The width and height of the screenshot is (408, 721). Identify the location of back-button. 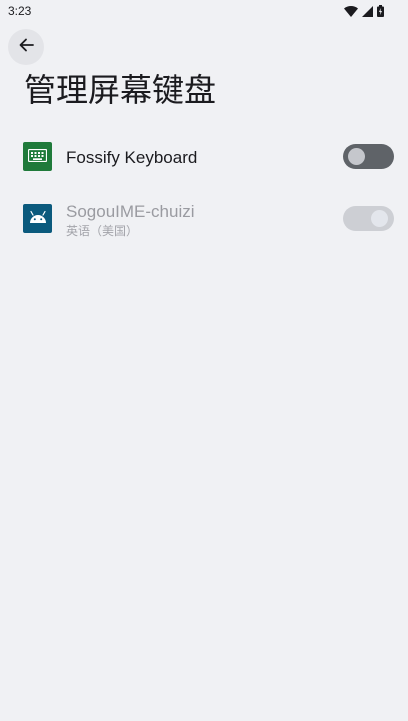
(26, 47).